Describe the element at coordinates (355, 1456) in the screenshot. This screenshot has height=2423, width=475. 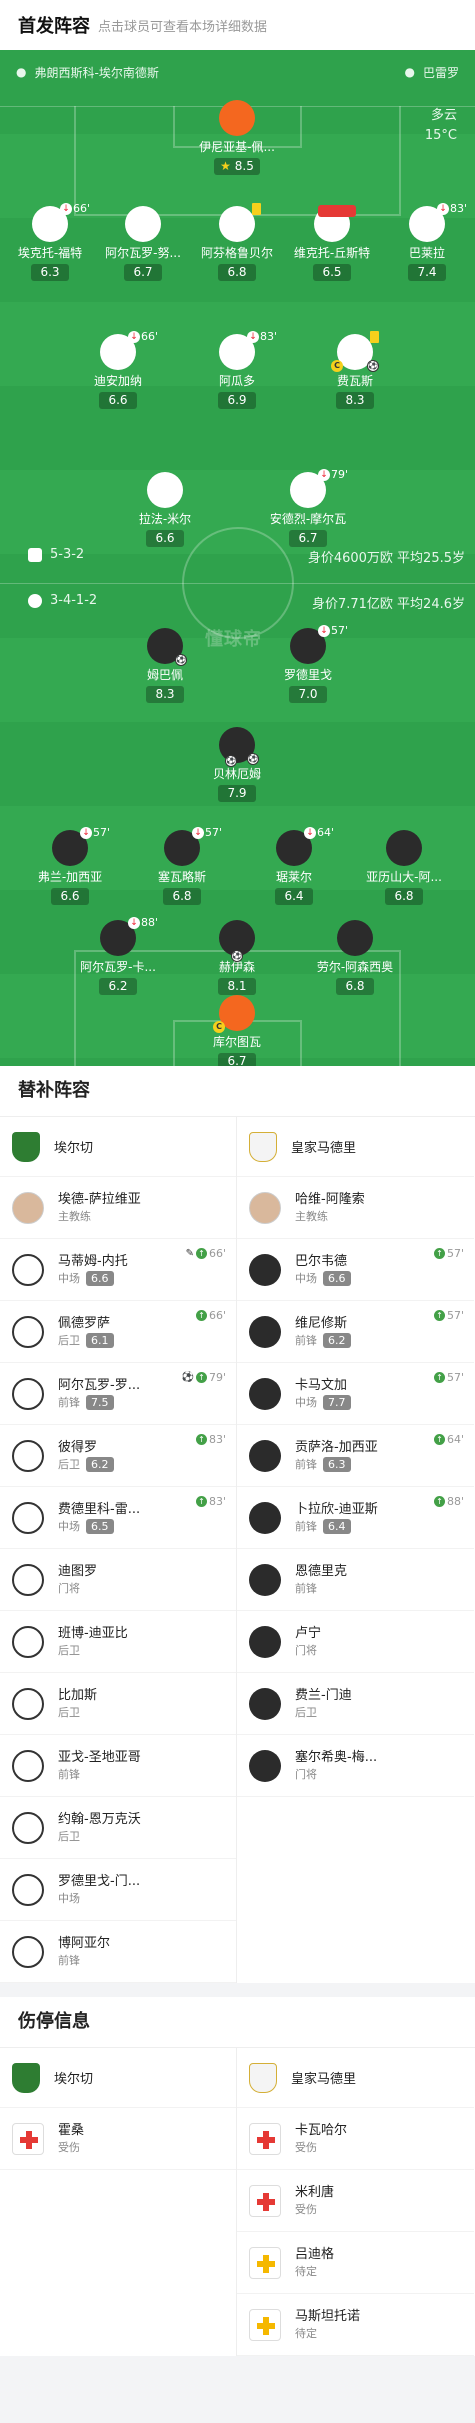
I see `sub-player-row: 贡萨洛-加西亚 前锋 6.3 ↑ 64'` at that location.